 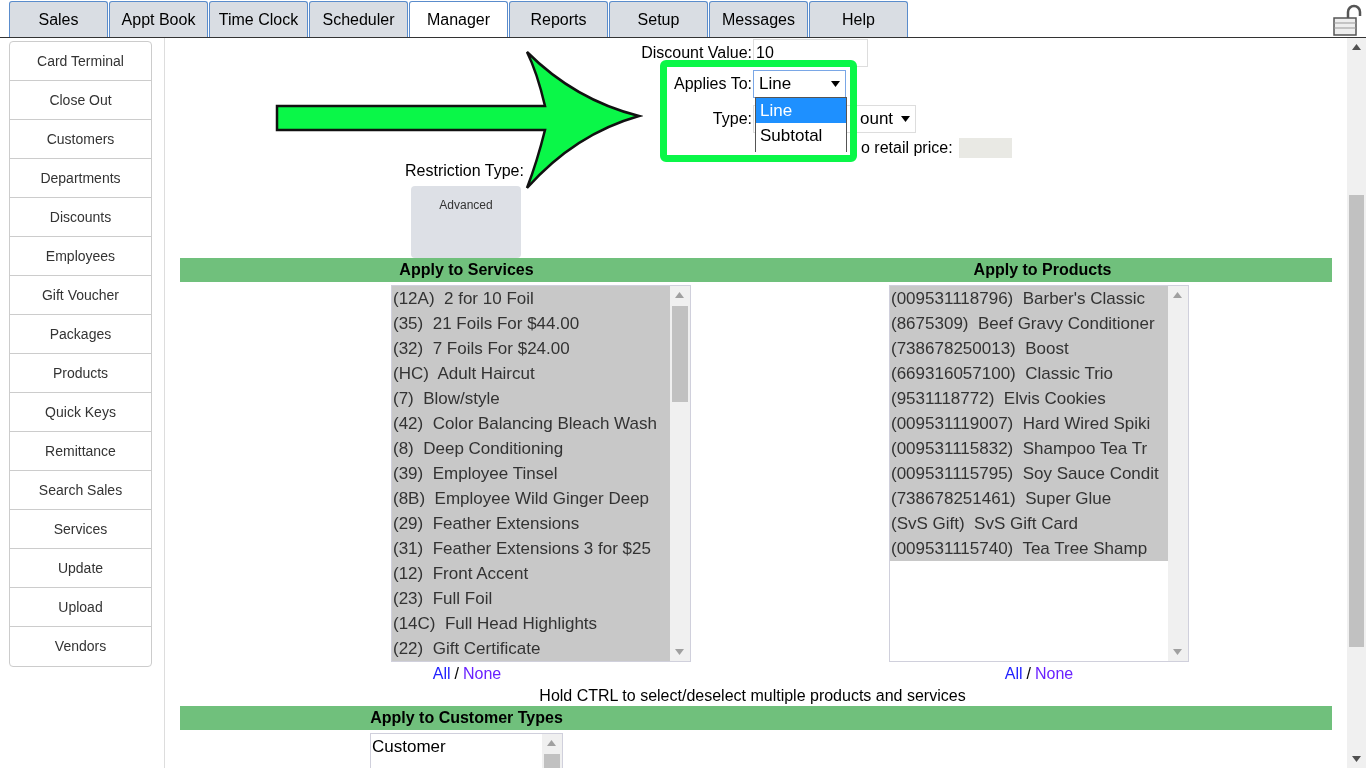 I want to click on field-label: Type:, so click(x=732, y=118).